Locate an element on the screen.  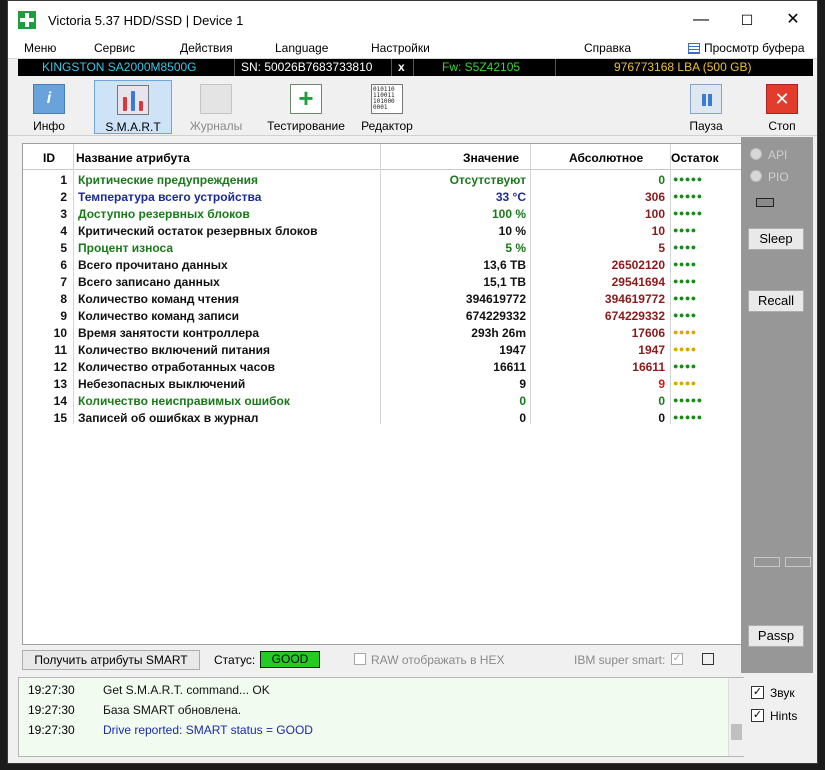
attr-id: 8 is located at coordinates (63, 299).